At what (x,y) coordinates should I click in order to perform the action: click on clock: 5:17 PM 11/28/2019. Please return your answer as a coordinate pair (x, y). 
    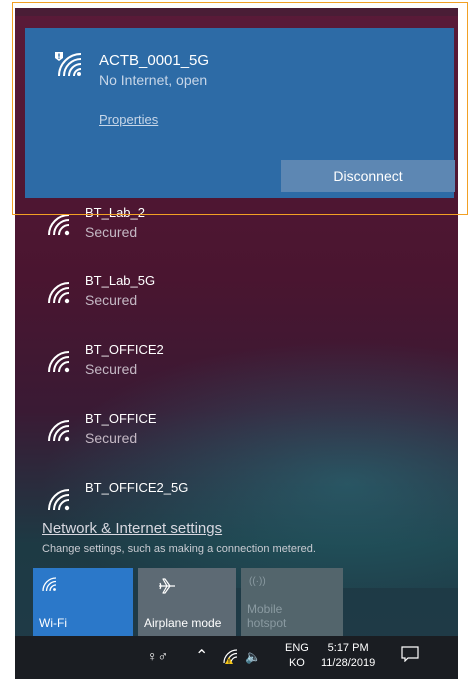
    Looking at the image, I should click on (348, 656).